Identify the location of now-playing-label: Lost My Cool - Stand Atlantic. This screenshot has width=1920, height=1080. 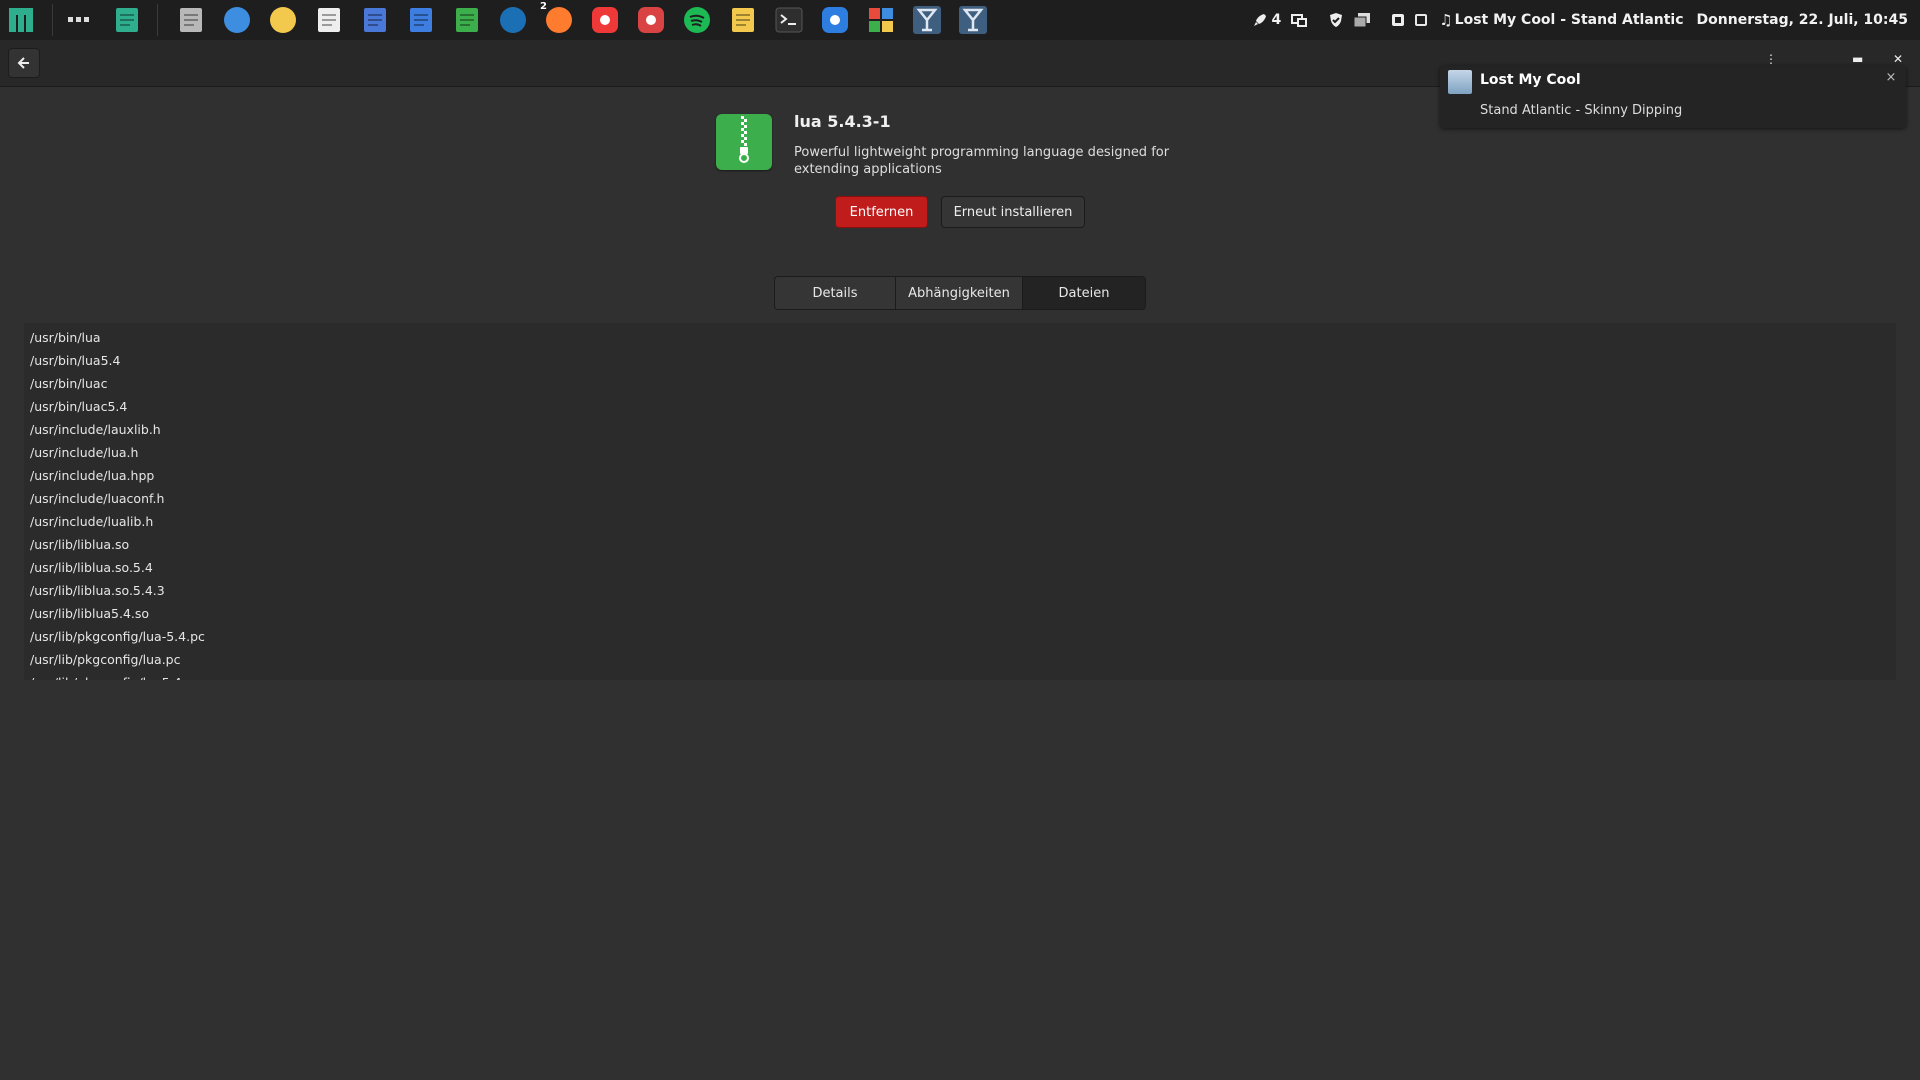
(1569, 20).